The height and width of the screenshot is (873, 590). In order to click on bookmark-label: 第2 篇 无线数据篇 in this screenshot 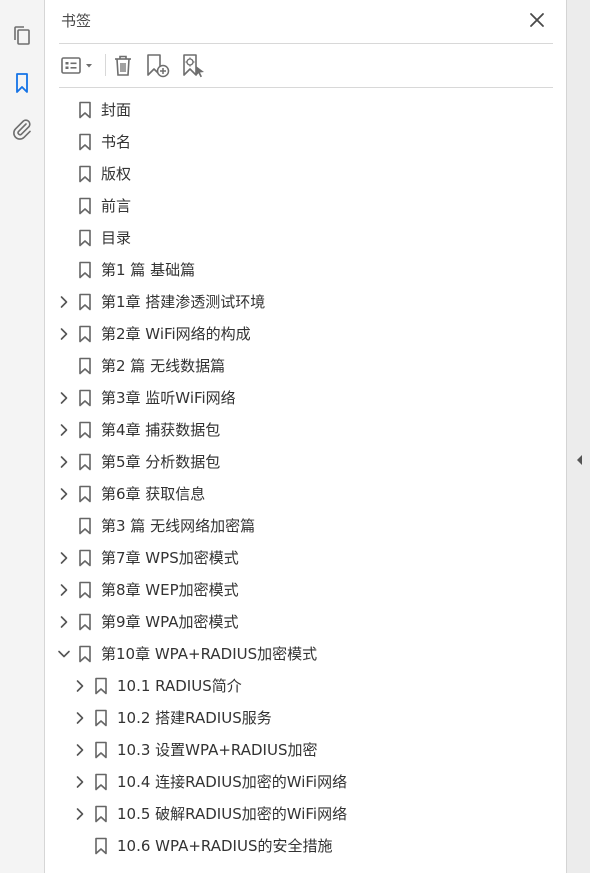, I will do `click(163, 366)`.